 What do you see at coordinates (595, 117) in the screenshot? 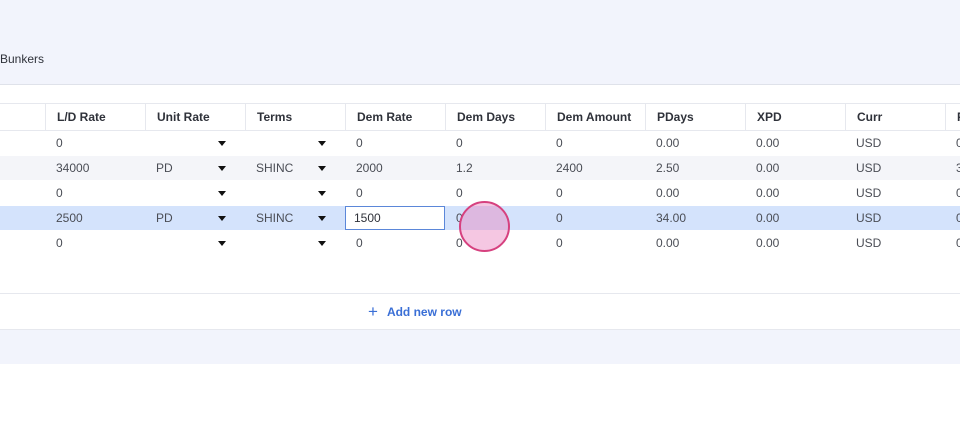
I see `column-header-dem-amount: Dem Amount` at bounding box center [595, 117].